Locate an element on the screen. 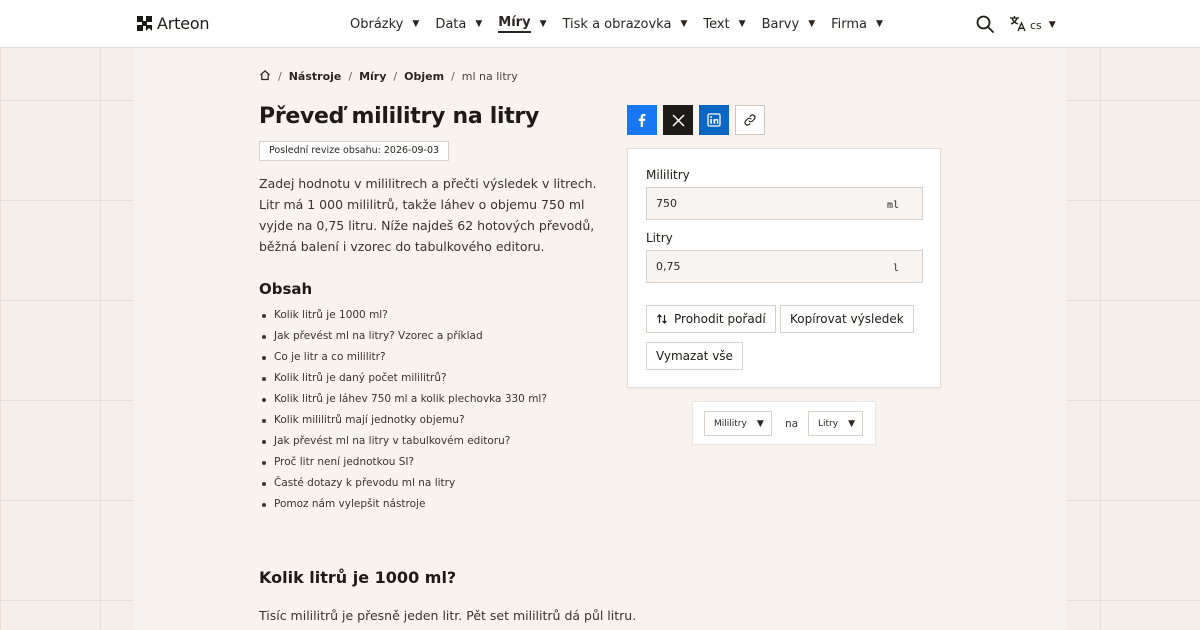 This screenshot has height=630, width=1200. linkedin-share-button is located at coordinates (714, 120).